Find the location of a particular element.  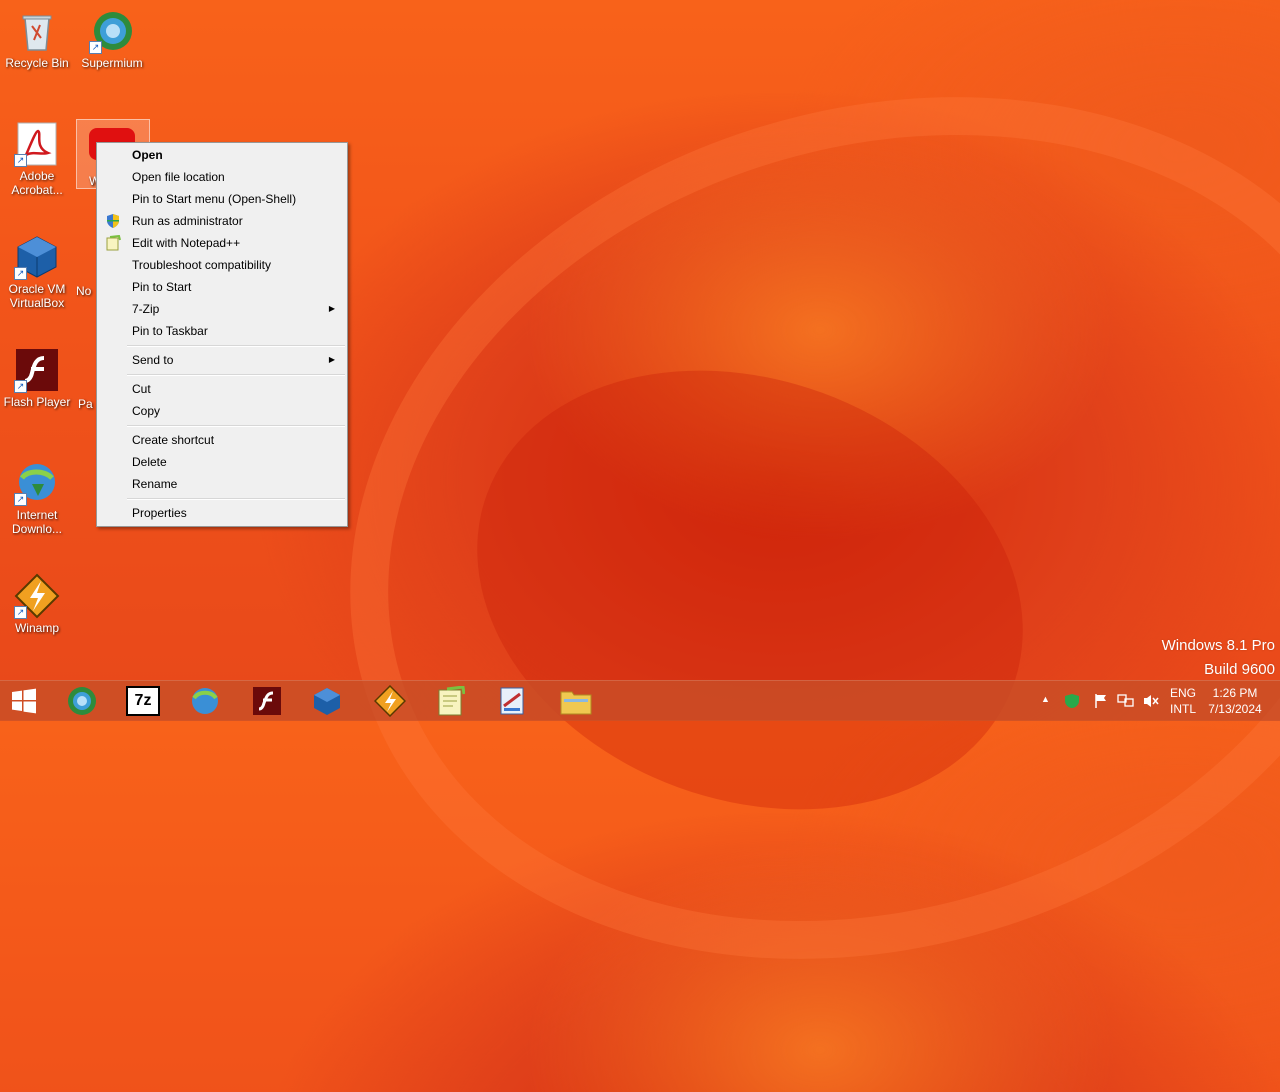

menu-item-pin-to-start-menu: Pin to Start menu (Open-Shell) is located at coordinates (222, 199).